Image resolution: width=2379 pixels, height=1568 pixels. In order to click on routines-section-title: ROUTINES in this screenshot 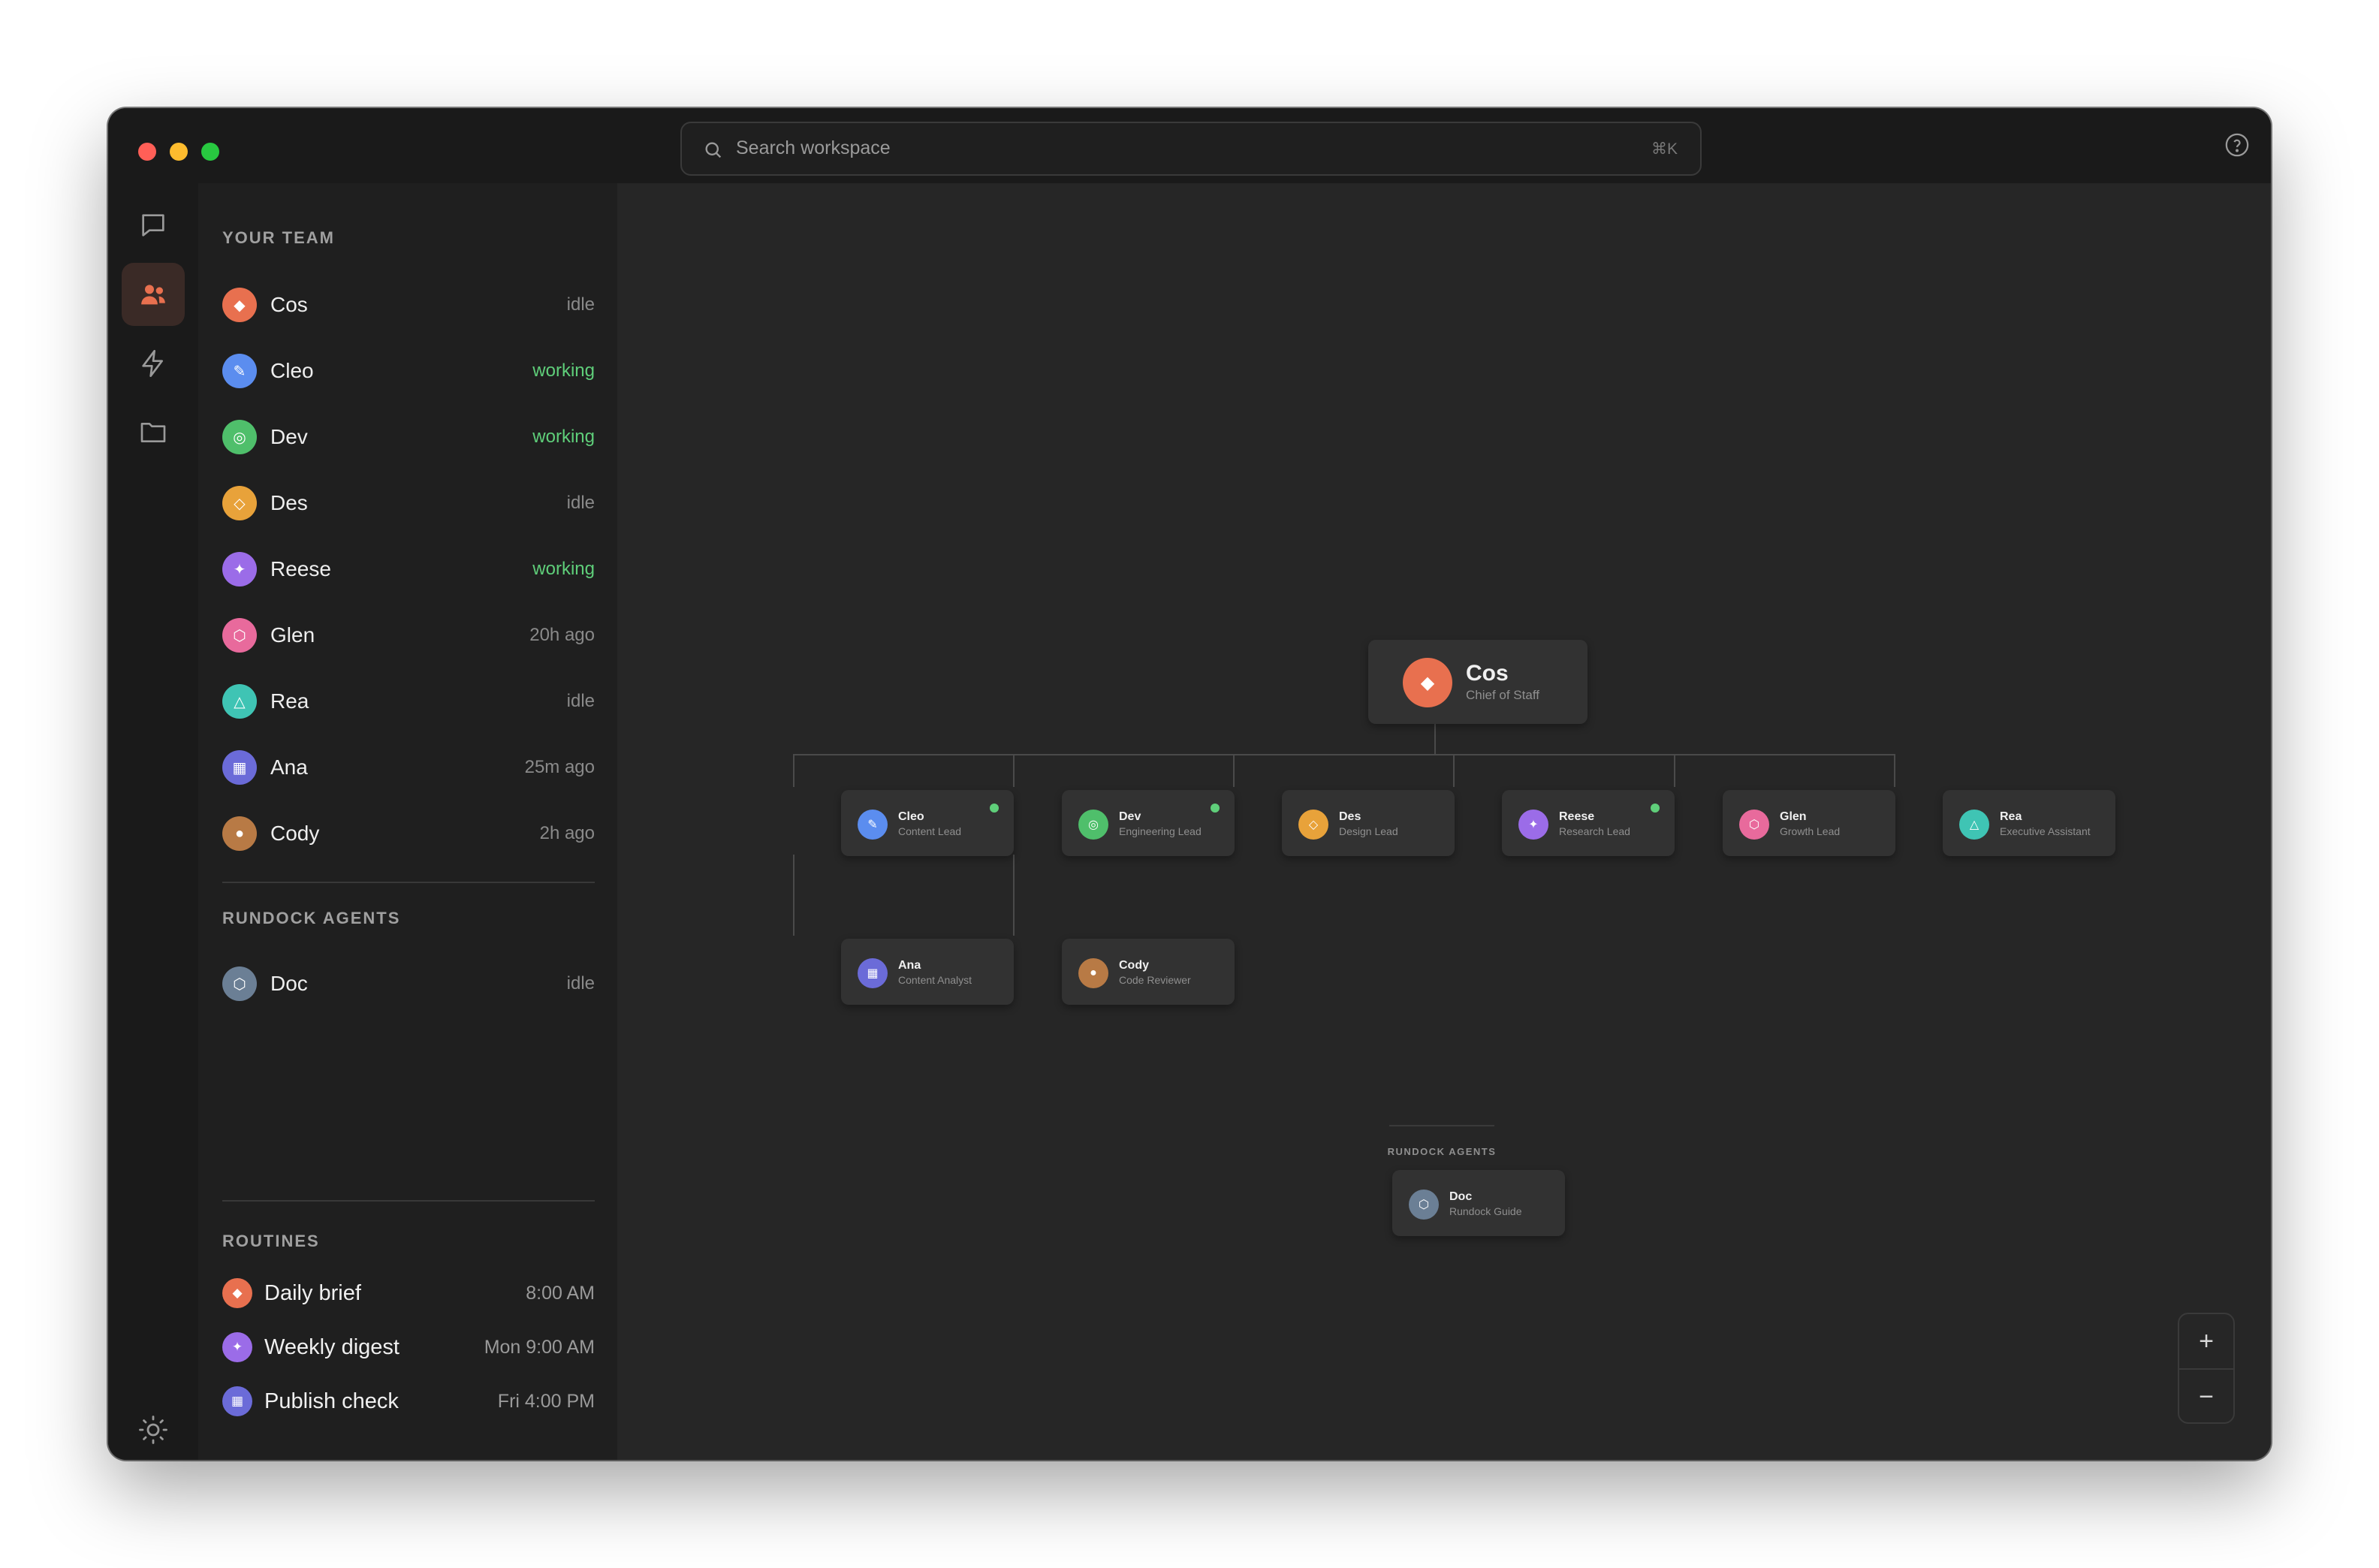, I will do `click(271, 1241)`.